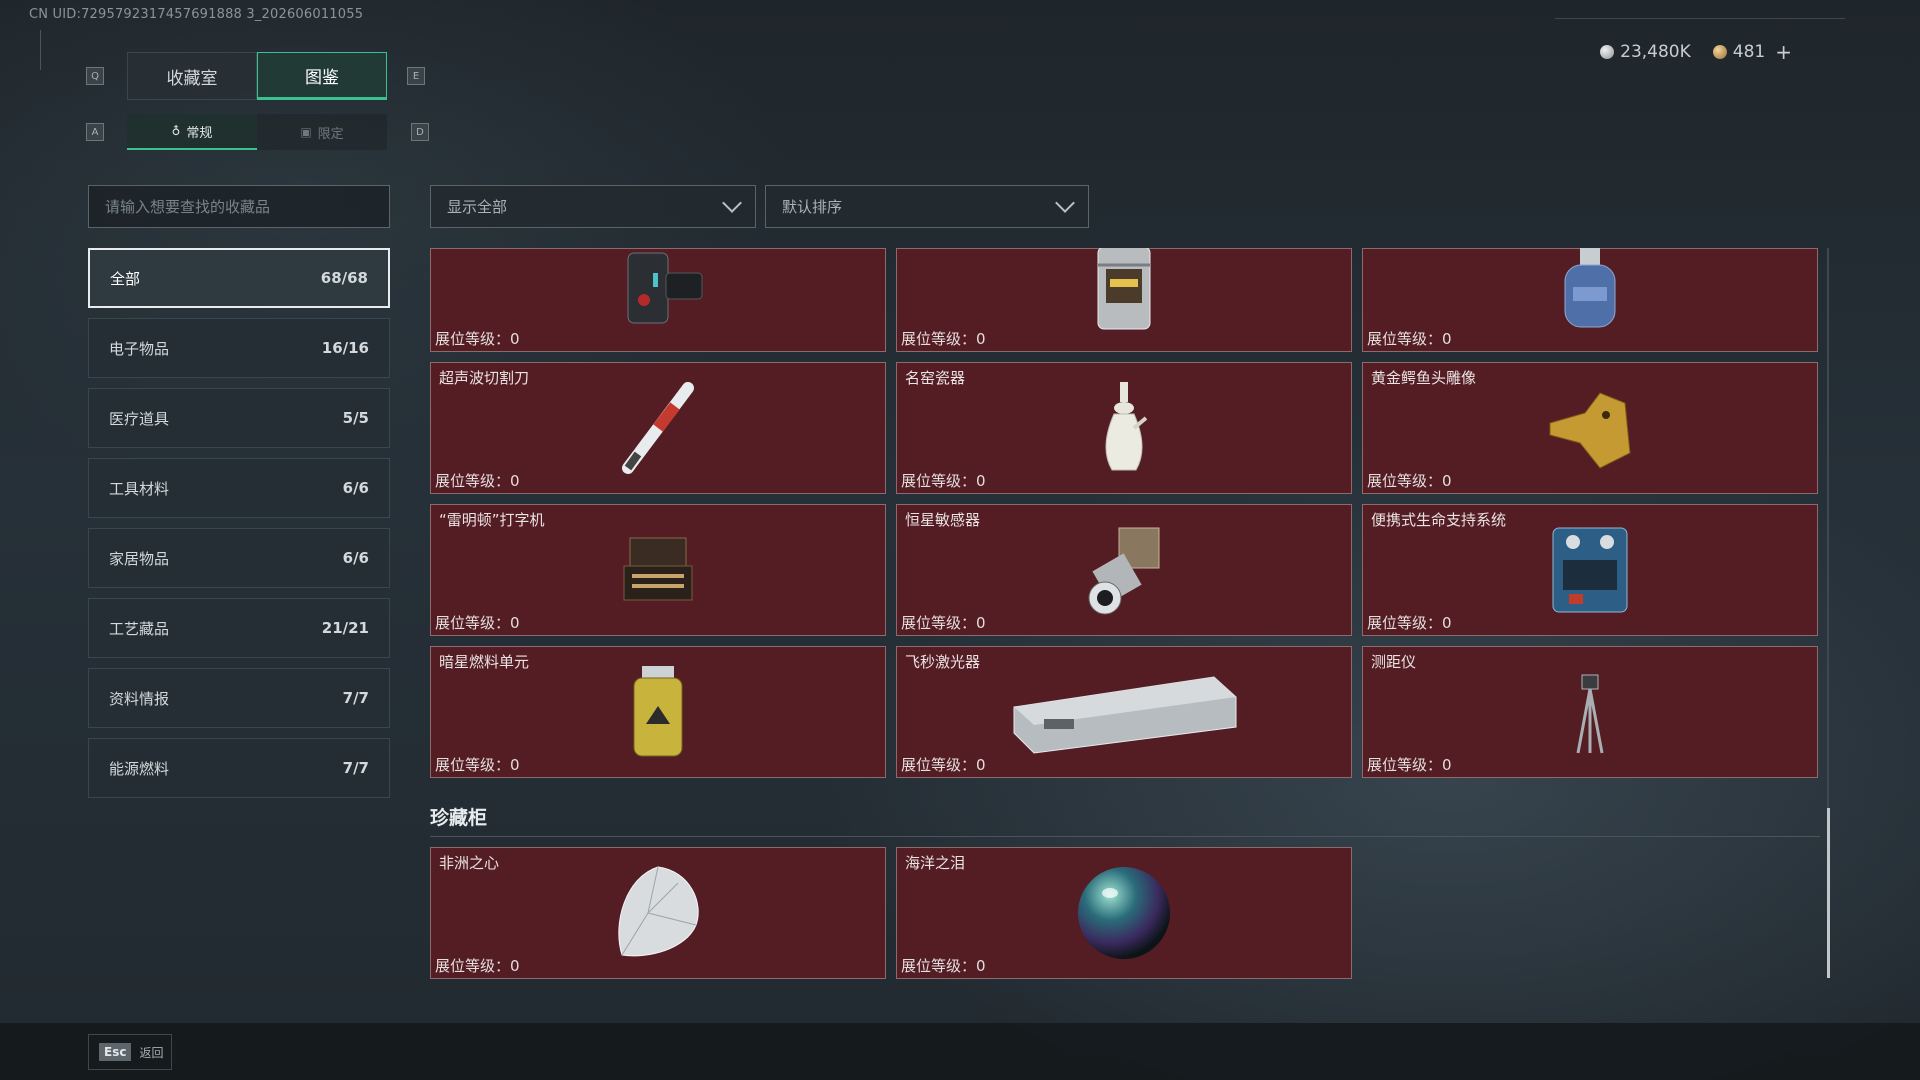 The width and height of the screenshot is (1920, 1080). I want to click on item-name: 飞秒激光器, so click(943, 662).